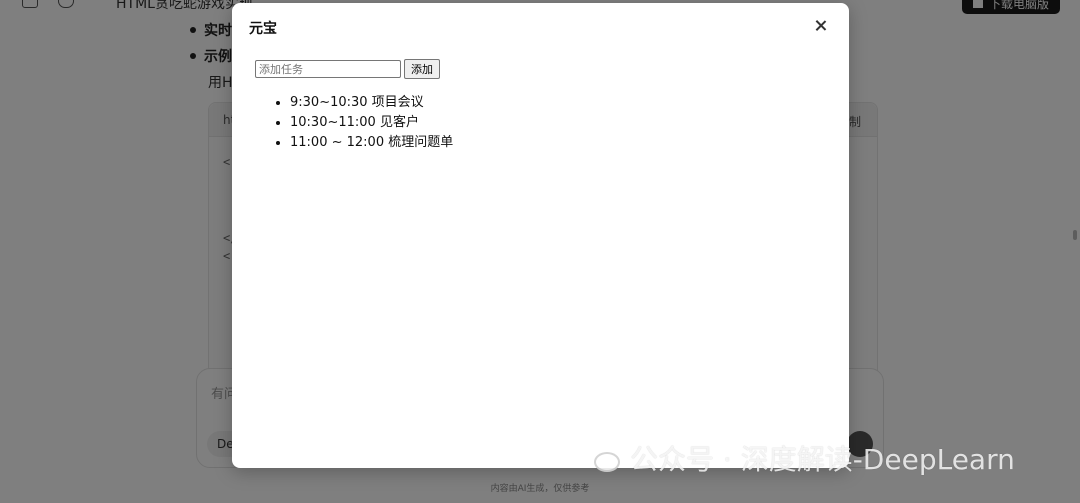 The height and width of the screenshot is (503, 1080). Describe the element at coordinates (263, 29) in the screenshot. I see `modal-title: 元宝` at that location.